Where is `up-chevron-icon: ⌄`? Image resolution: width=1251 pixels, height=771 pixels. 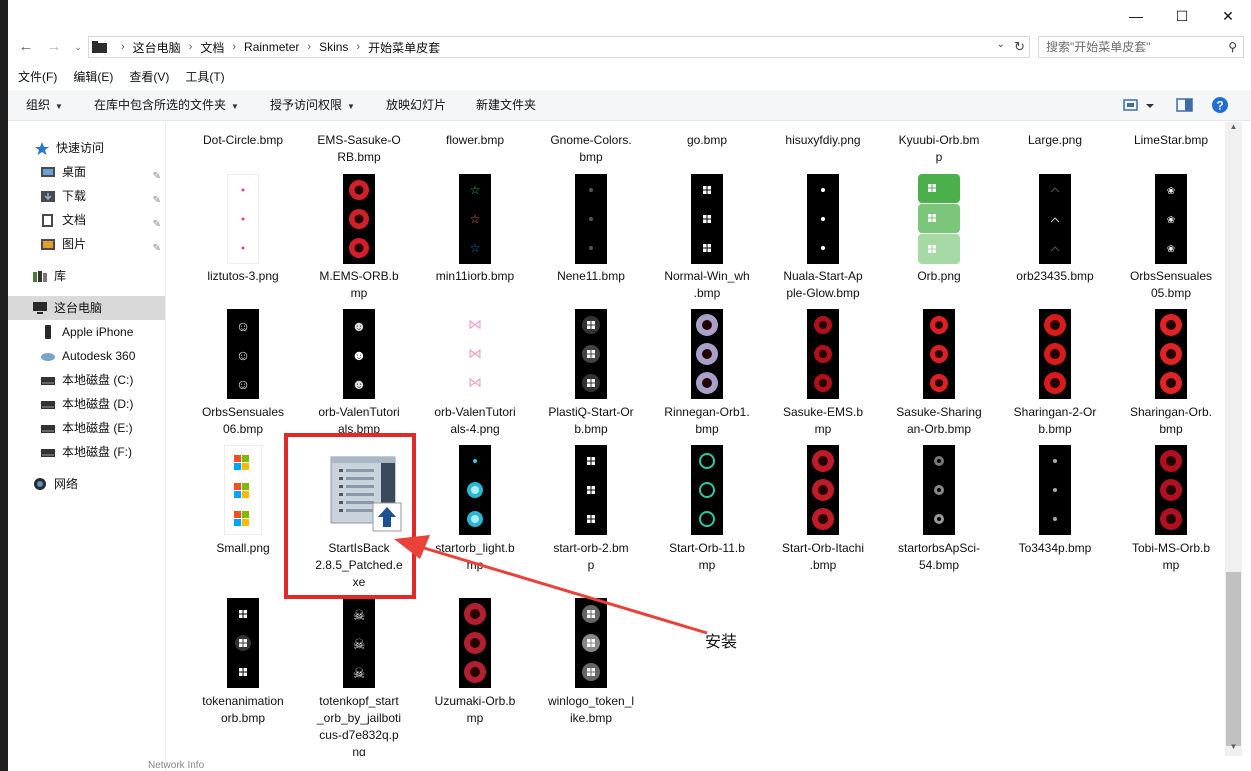
up-chevron-icon: ⌄ is located at coordinates (78, 47).